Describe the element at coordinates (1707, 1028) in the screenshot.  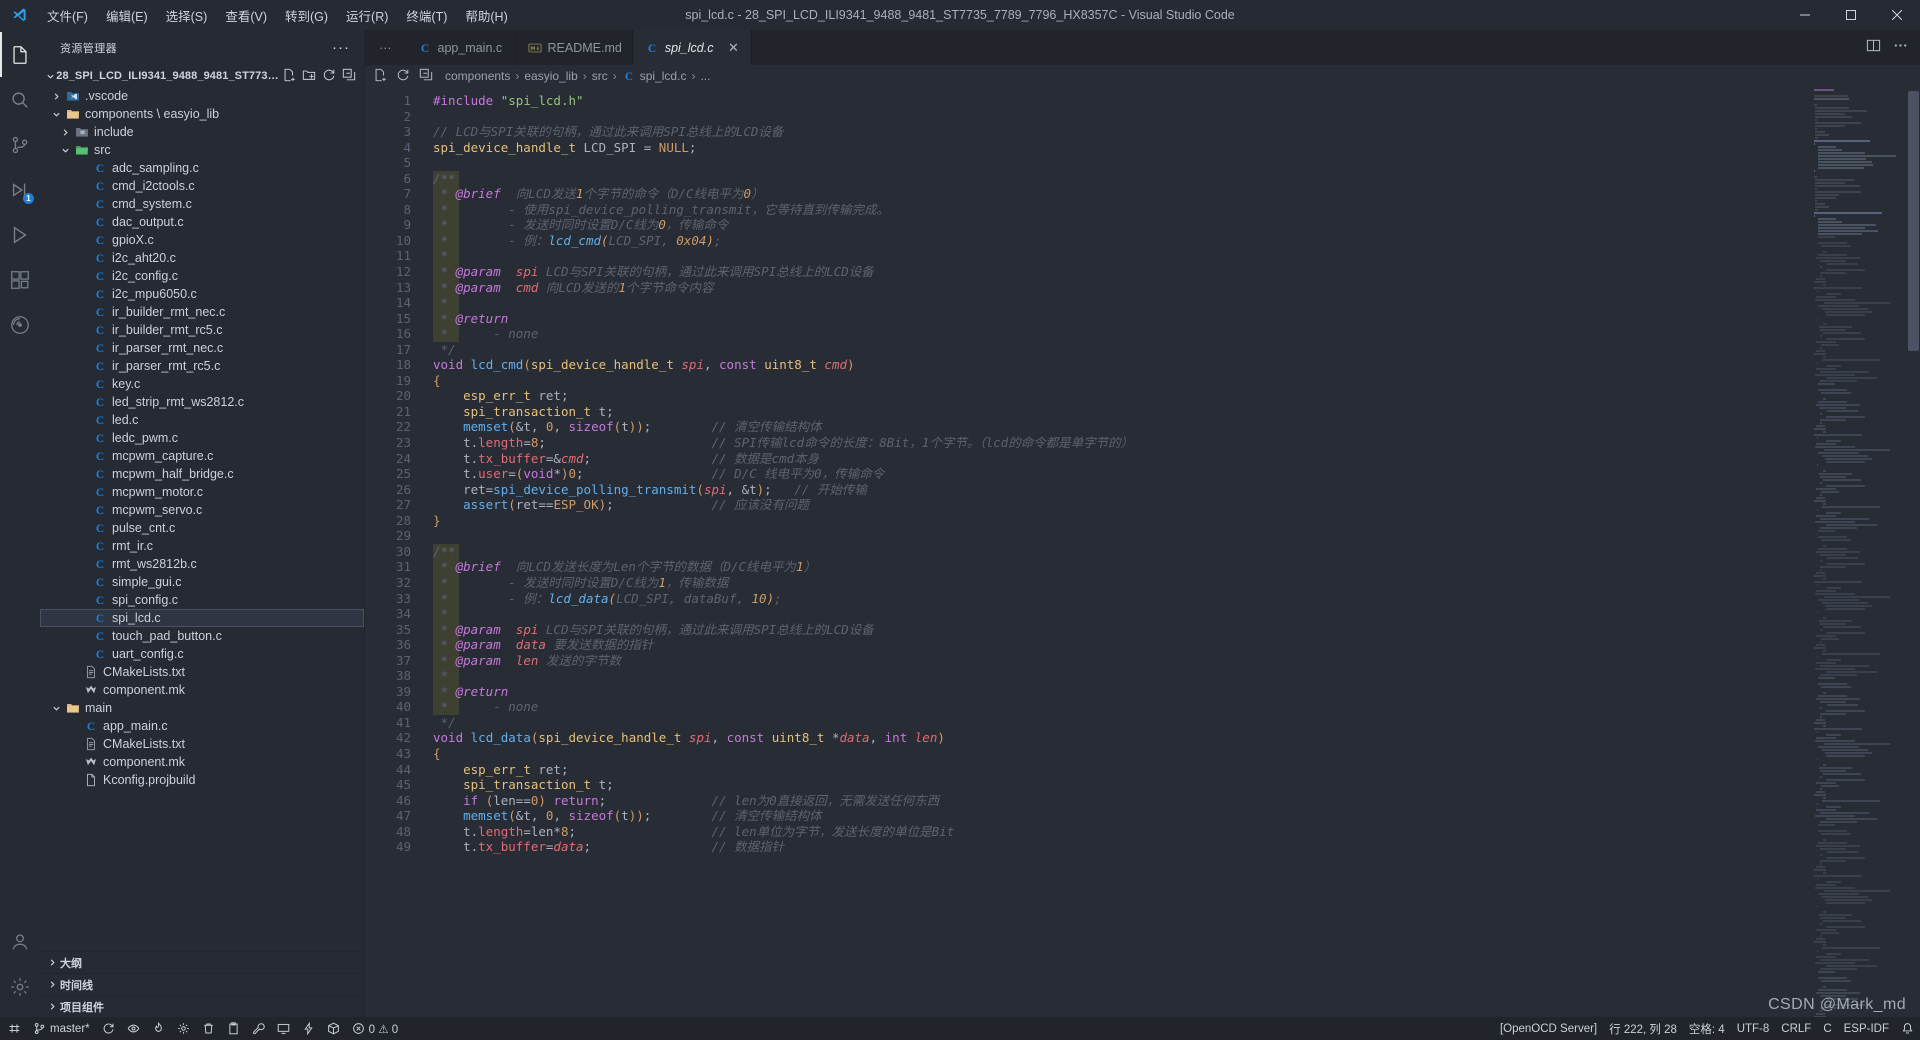
I see `status-indentation: 空格: 4` at that location.